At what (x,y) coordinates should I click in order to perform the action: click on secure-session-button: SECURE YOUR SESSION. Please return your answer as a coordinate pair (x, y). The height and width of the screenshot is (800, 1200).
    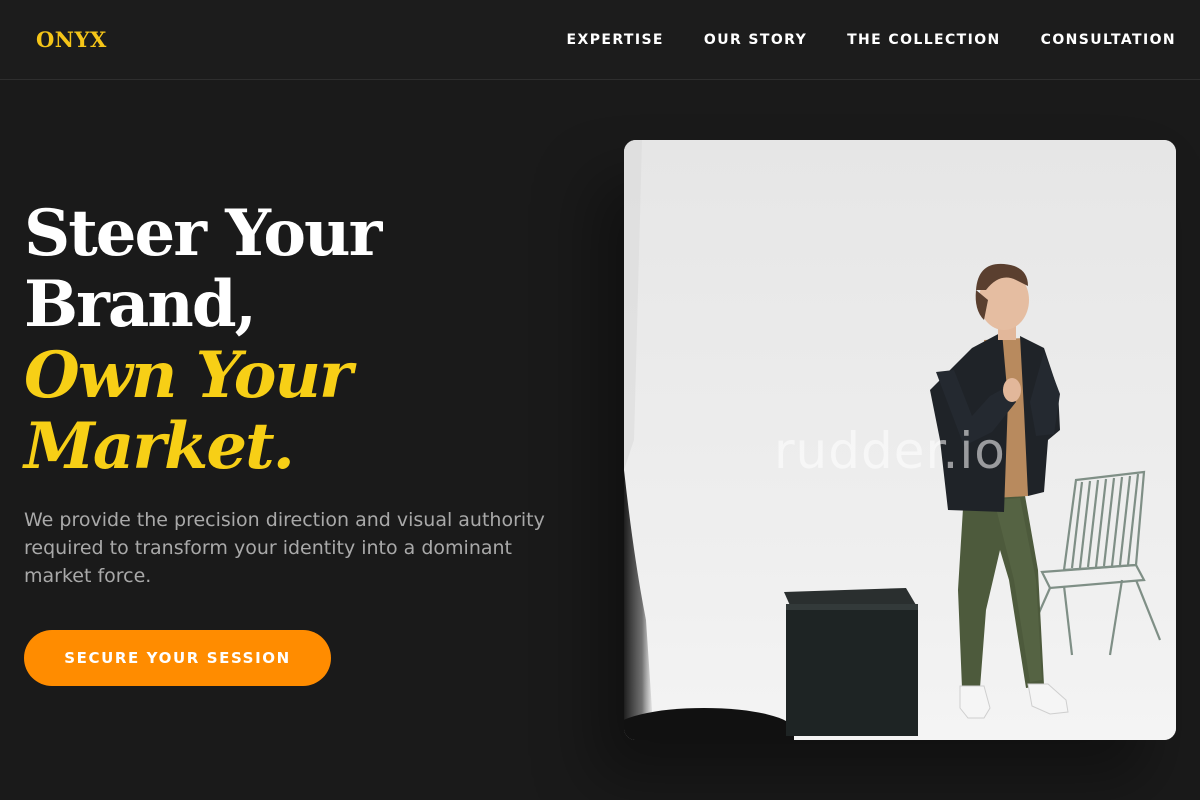
    Looking at the image, I should click on (177, 658).